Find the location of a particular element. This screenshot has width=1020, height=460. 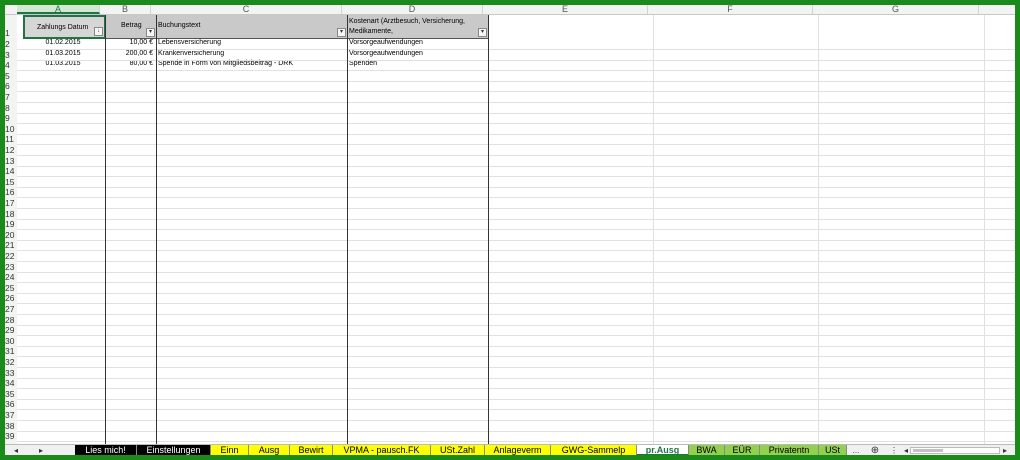

row-header-25: 25 is located at coordinates (11, 288).